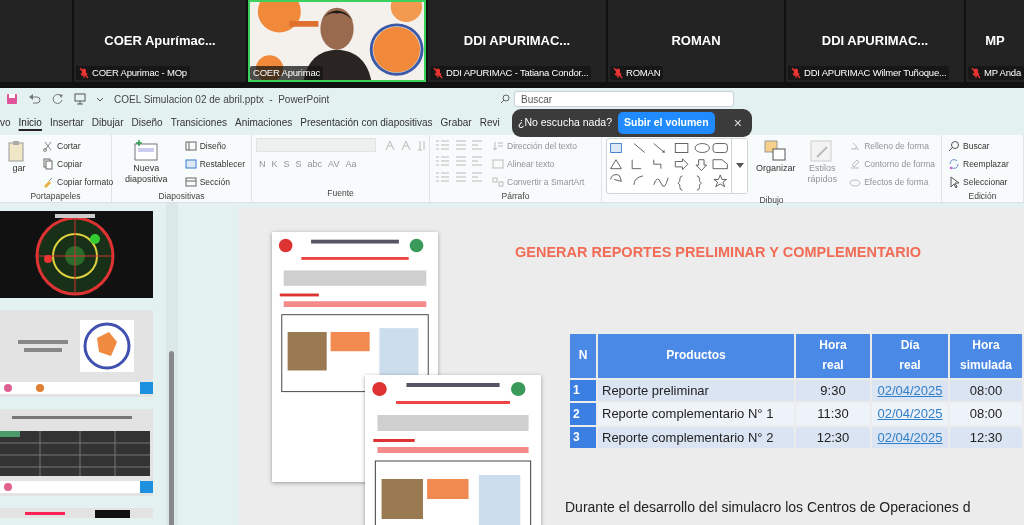 The width and height of the screenshot is (1024, 525). I want to click on ribbon-button: Seleccionar, so click(978, 182).